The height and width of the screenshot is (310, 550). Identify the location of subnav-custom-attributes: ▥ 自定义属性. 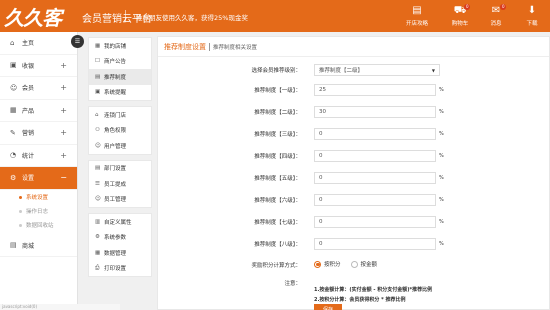
(120, 222).